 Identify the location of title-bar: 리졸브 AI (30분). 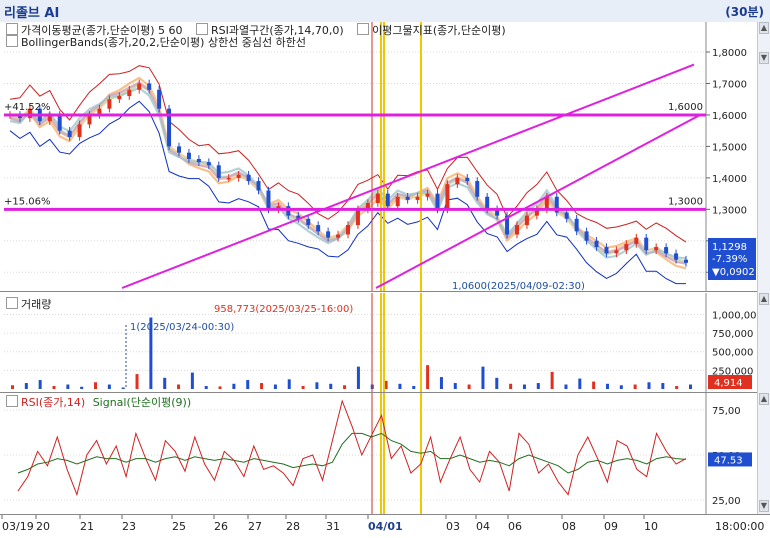
(385, 11).